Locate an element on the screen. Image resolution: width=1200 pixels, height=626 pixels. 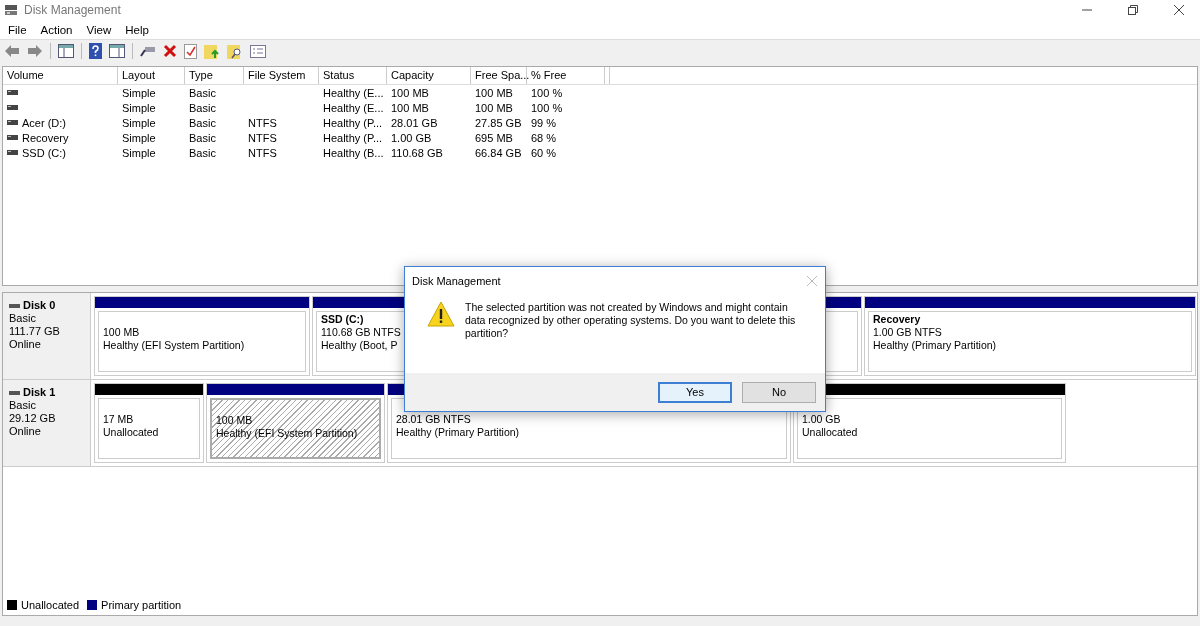
table-cell: Recovery is located at coordinates (45, 137).